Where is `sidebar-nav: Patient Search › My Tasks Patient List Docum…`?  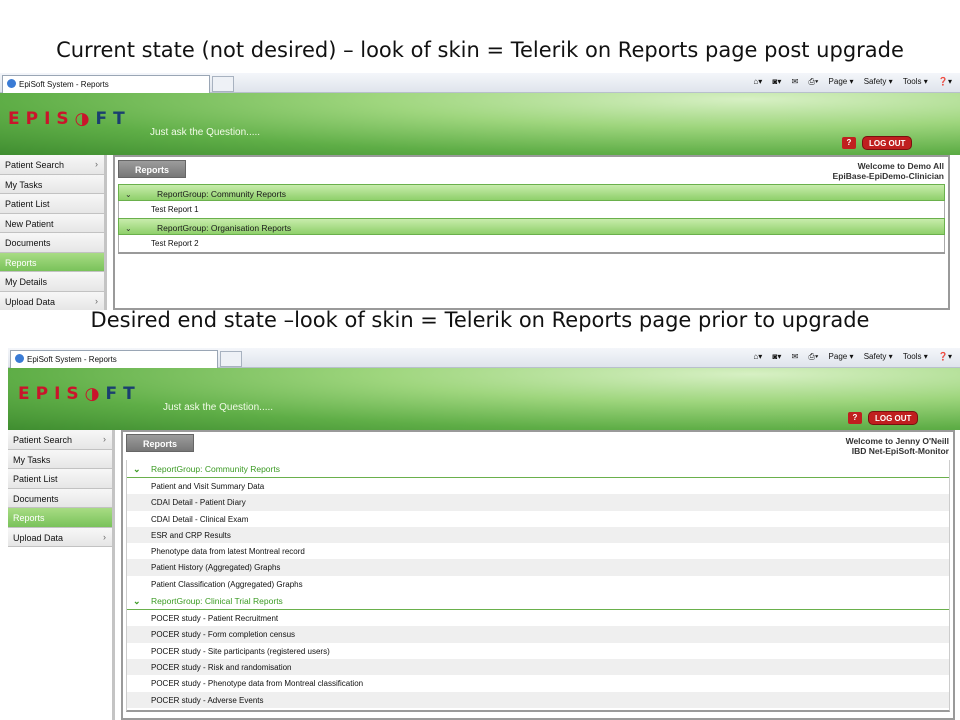 sidebar-nav: Patient Search › My Tasks Patient List Docum… is located at coordinates (61, 575).